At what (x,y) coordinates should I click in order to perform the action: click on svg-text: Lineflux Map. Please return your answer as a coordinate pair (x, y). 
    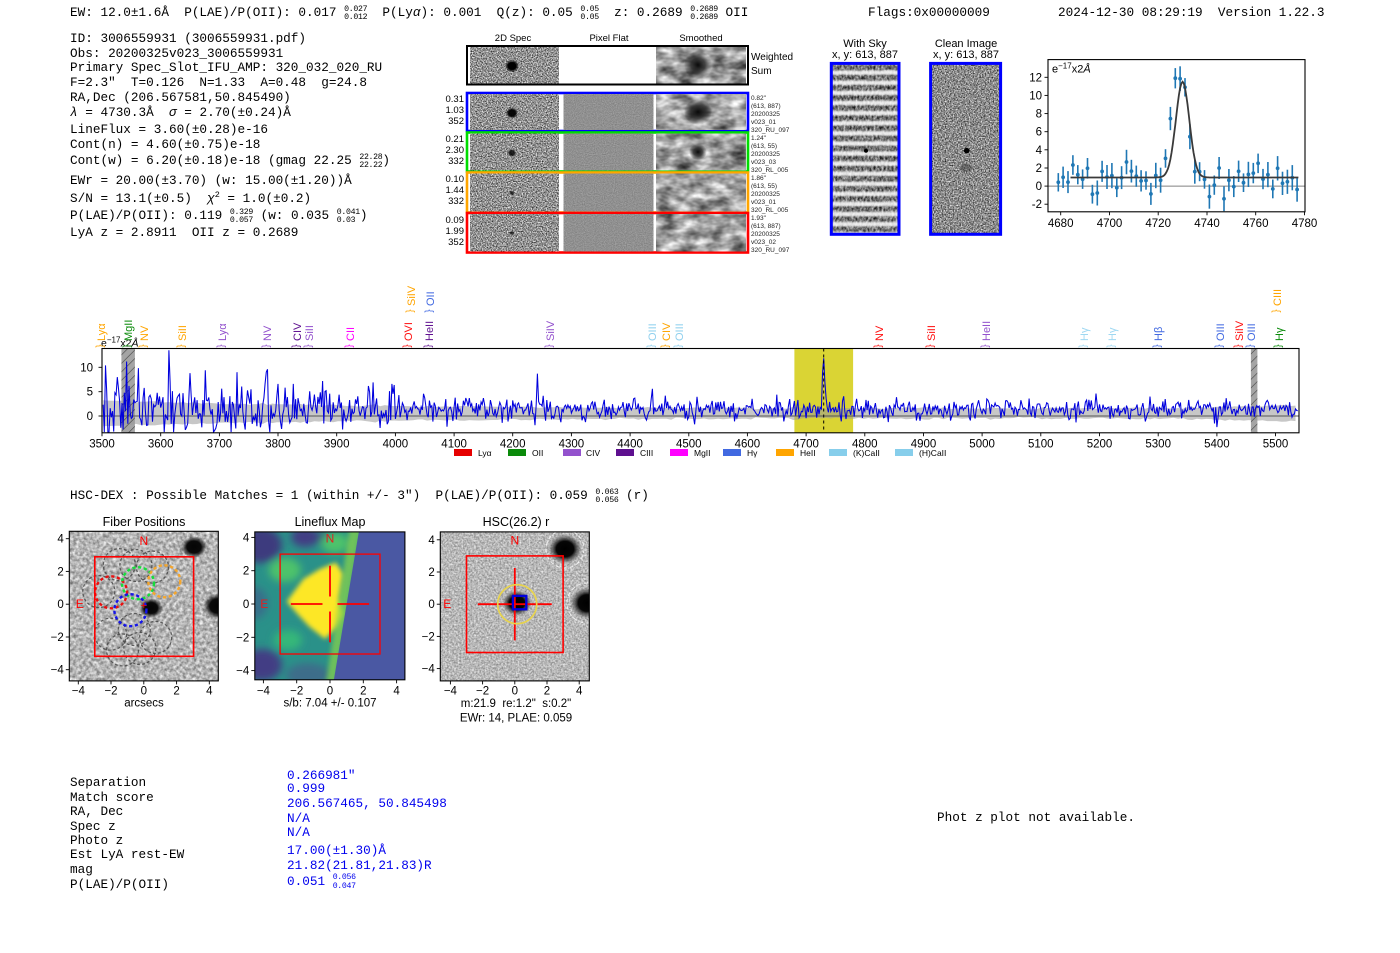
    Looking at the image, I should click on (330, 522).